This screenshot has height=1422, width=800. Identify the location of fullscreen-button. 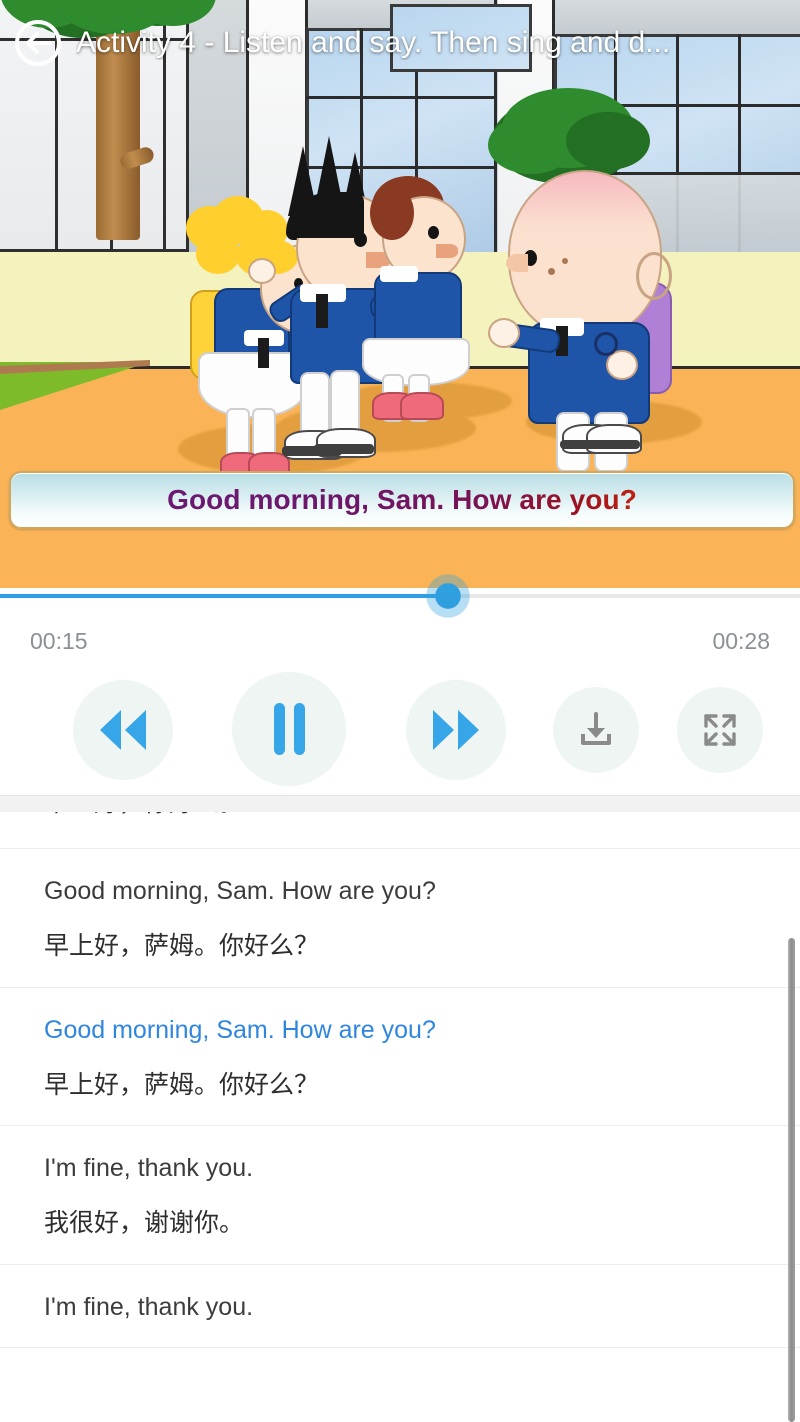
(720, 730).